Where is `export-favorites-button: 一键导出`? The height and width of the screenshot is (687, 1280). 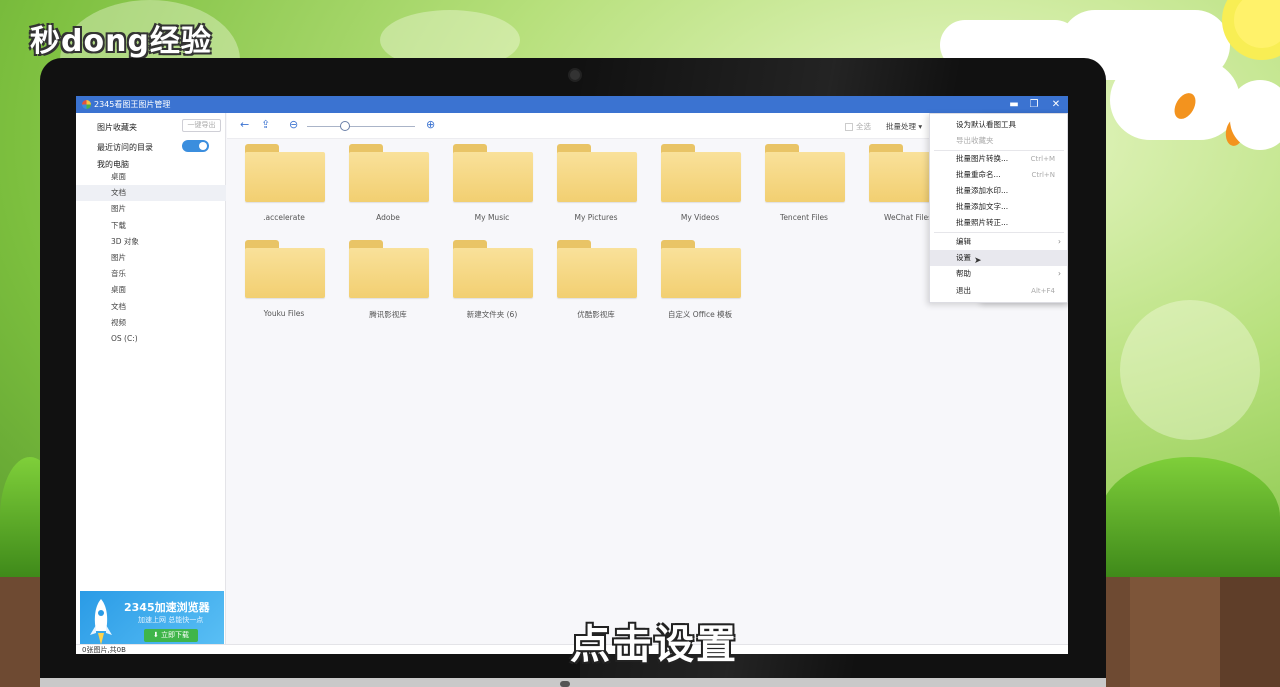 export-favorites-button: 一键导出 is located at coordinates (201, 125).